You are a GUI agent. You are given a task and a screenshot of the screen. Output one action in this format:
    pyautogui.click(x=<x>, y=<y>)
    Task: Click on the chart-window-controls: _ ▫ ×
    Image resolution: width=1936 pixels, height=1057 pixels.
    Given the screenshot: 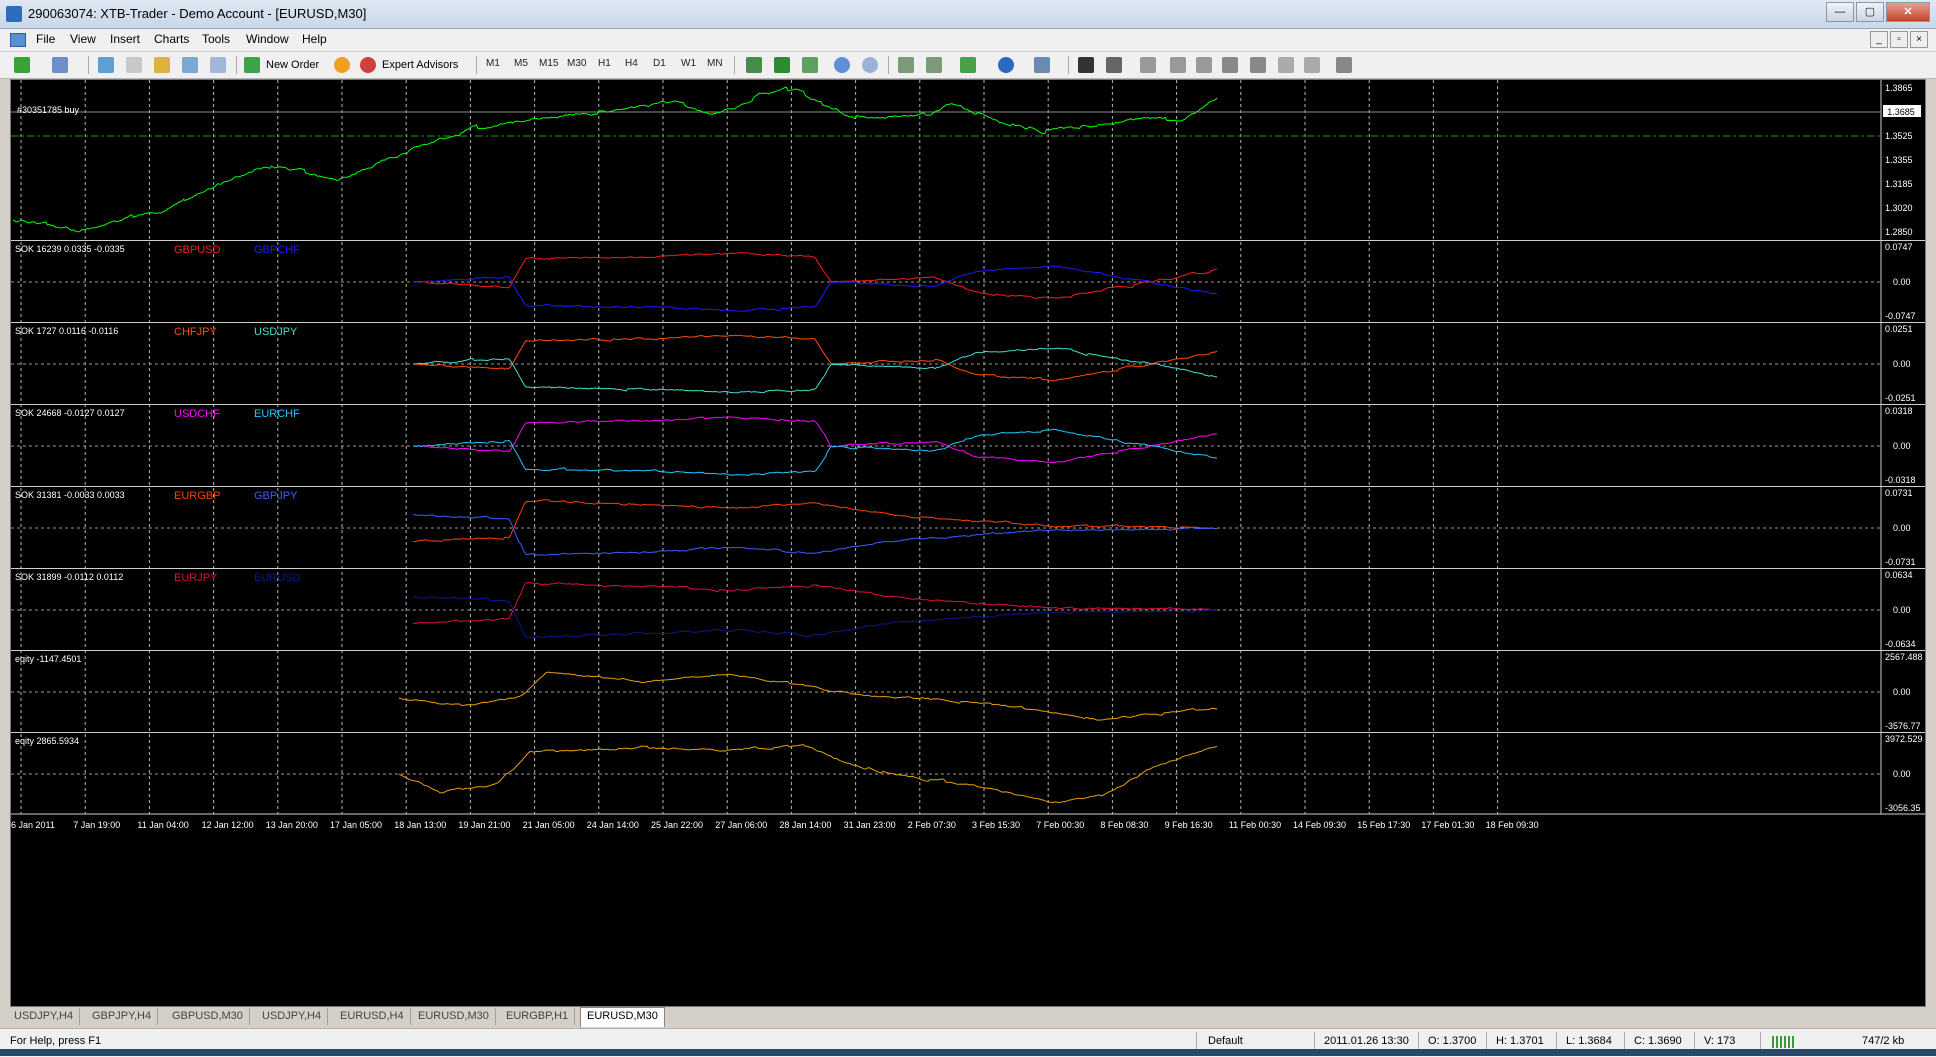 What is the action you would take?
    pyautogui.click(x=1899, y=39)
    